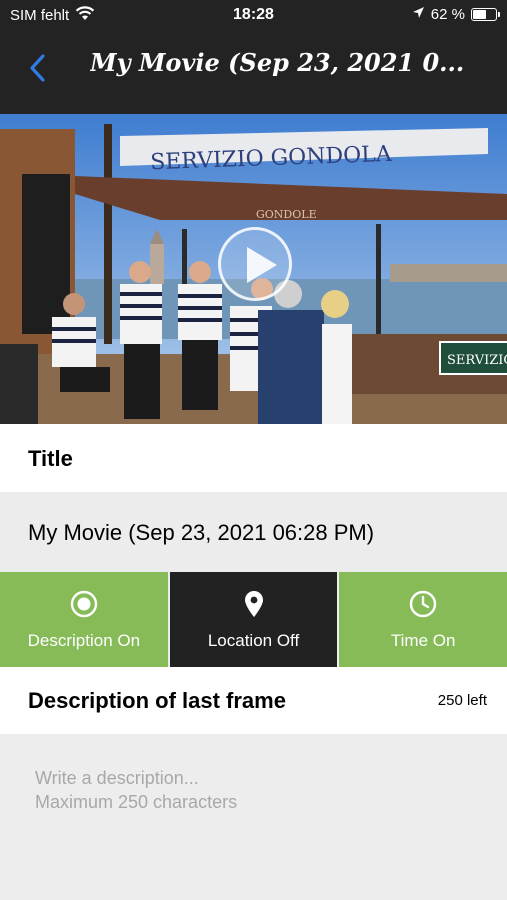  What do you see at coordinates (50, 458) in the screenshot?
I see `title-heading: Title` at bounding box center [50, 458].